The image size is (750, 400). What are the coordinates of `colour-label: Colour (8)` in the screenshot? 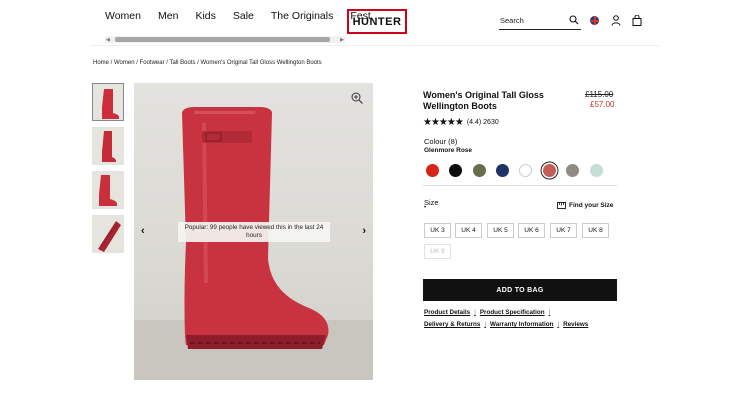 It's located at (441, 141).